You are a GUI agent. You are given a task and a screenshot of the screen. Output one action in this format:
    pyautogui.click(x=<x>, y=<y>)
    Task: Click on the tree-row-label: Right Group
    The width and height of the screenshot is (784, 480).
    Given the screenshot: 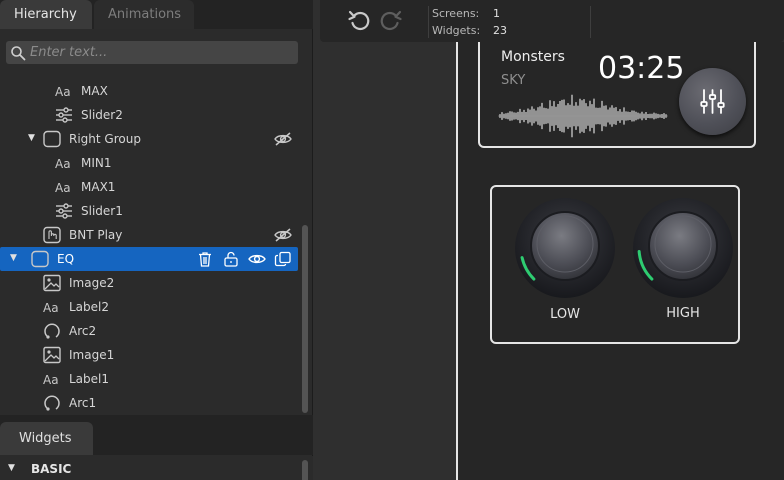 What is the action you would take?
    pyautogui.click(x=105, y=139)
    